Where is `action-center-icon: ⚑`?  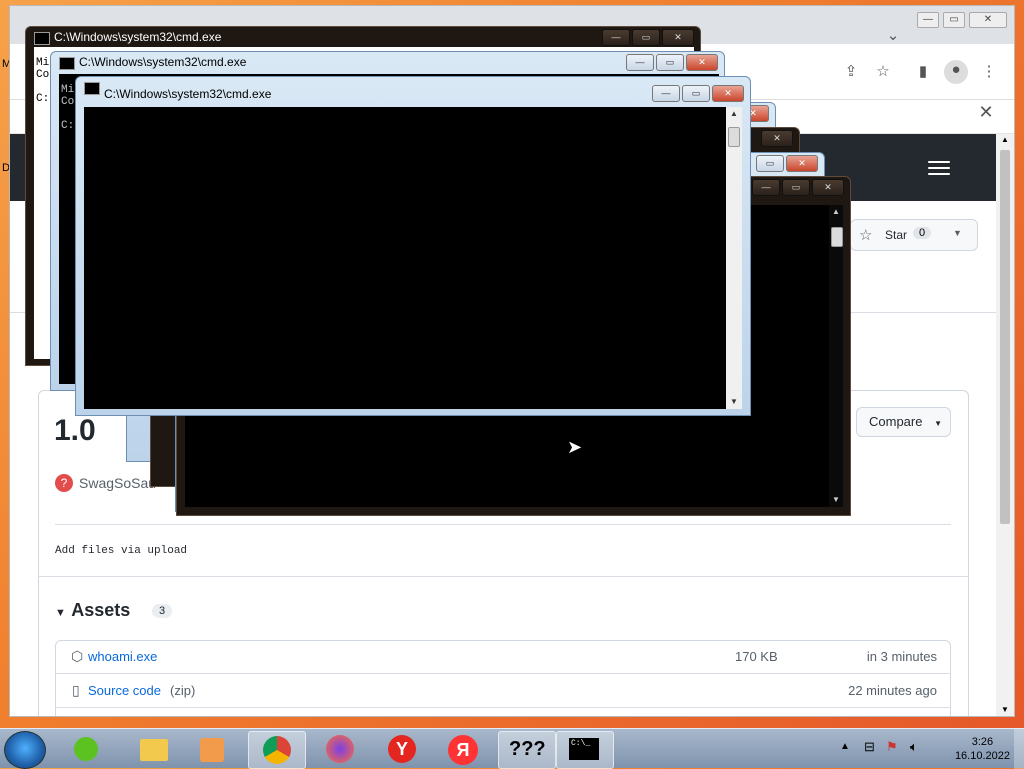
action-center-icon: ⚑ is located at coordinates (892, 747).